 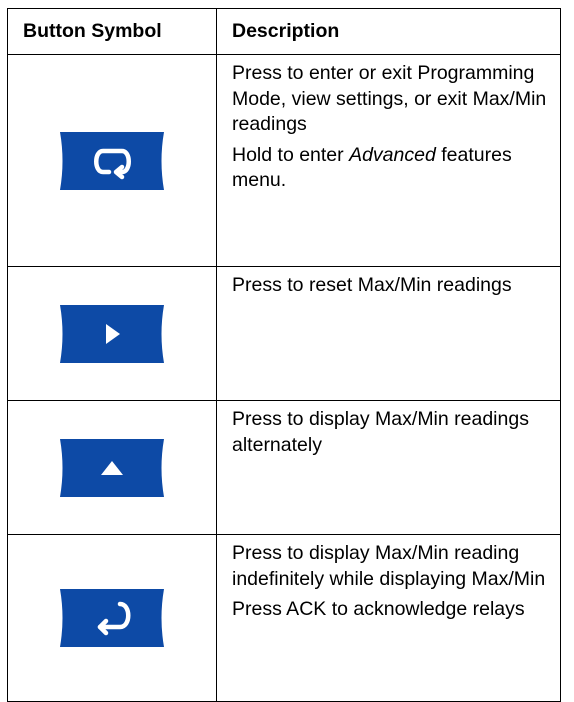 What do you see at coordinates (372, 285) in the screenshot?
I see `description-line: Press to reset Max/Min readings` at bounding box center [372, 285].